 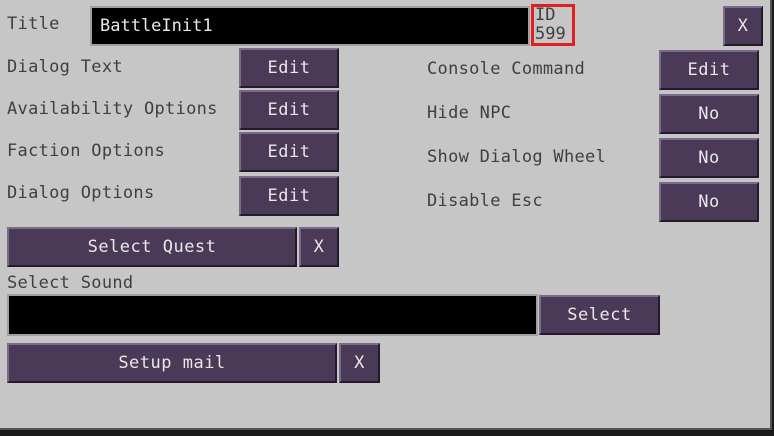 I want to click on faction-options-label: Faction Options, so click(x=86, y=151).